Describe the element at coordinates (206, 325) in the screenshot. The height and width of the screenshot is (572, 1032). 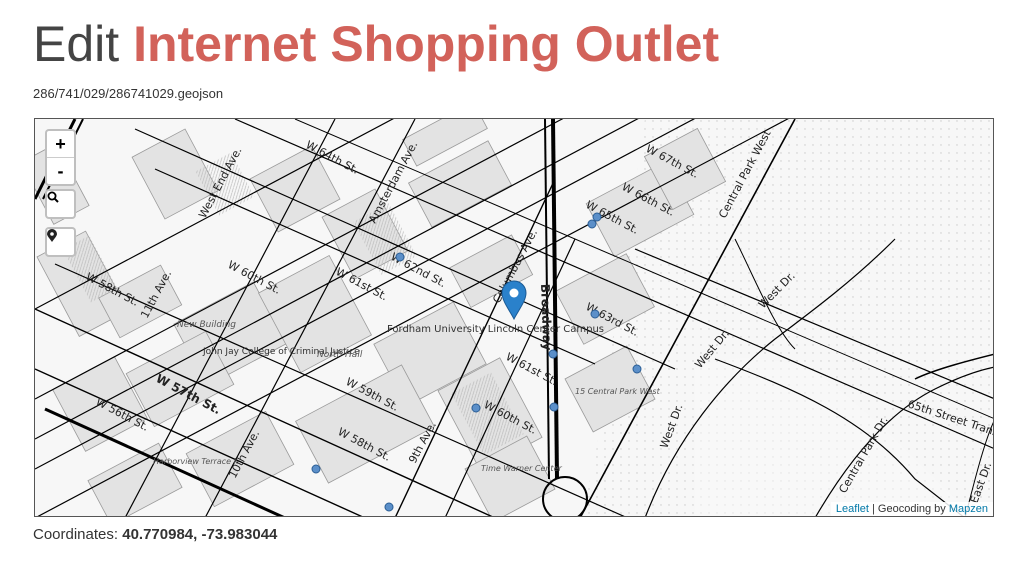
I see `label-new-building: New Building` at that location.